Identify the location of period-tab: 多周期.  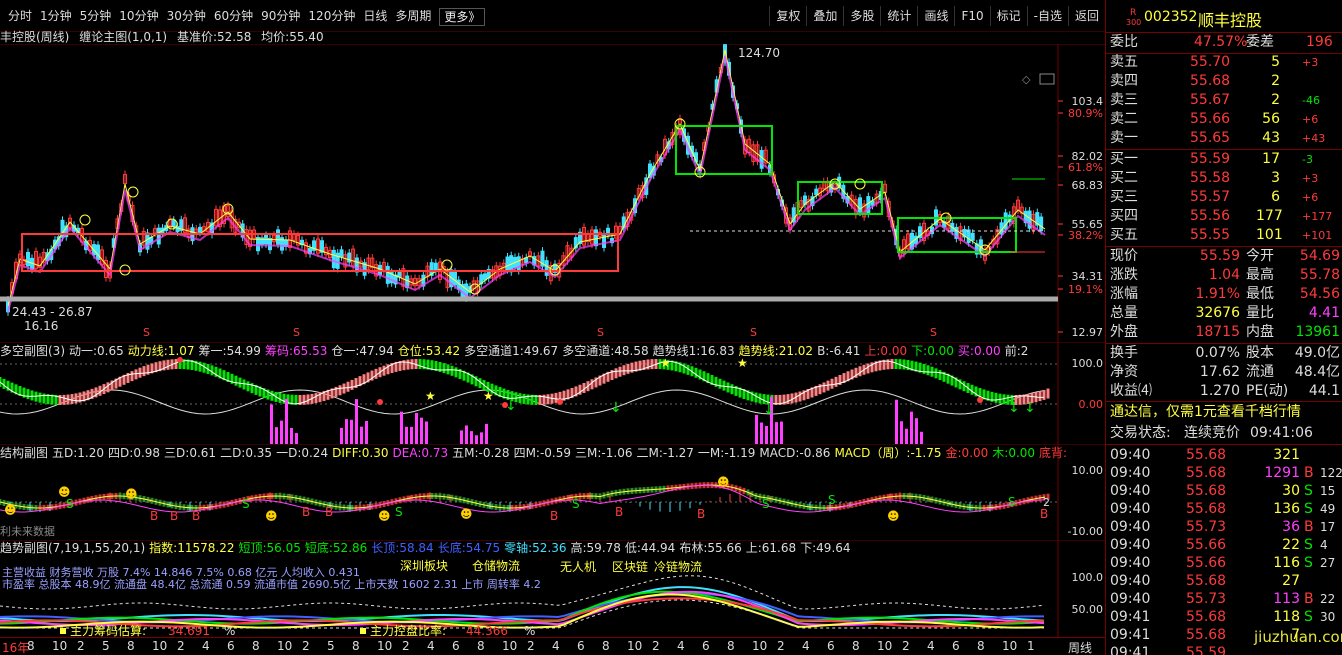
(413, 17).